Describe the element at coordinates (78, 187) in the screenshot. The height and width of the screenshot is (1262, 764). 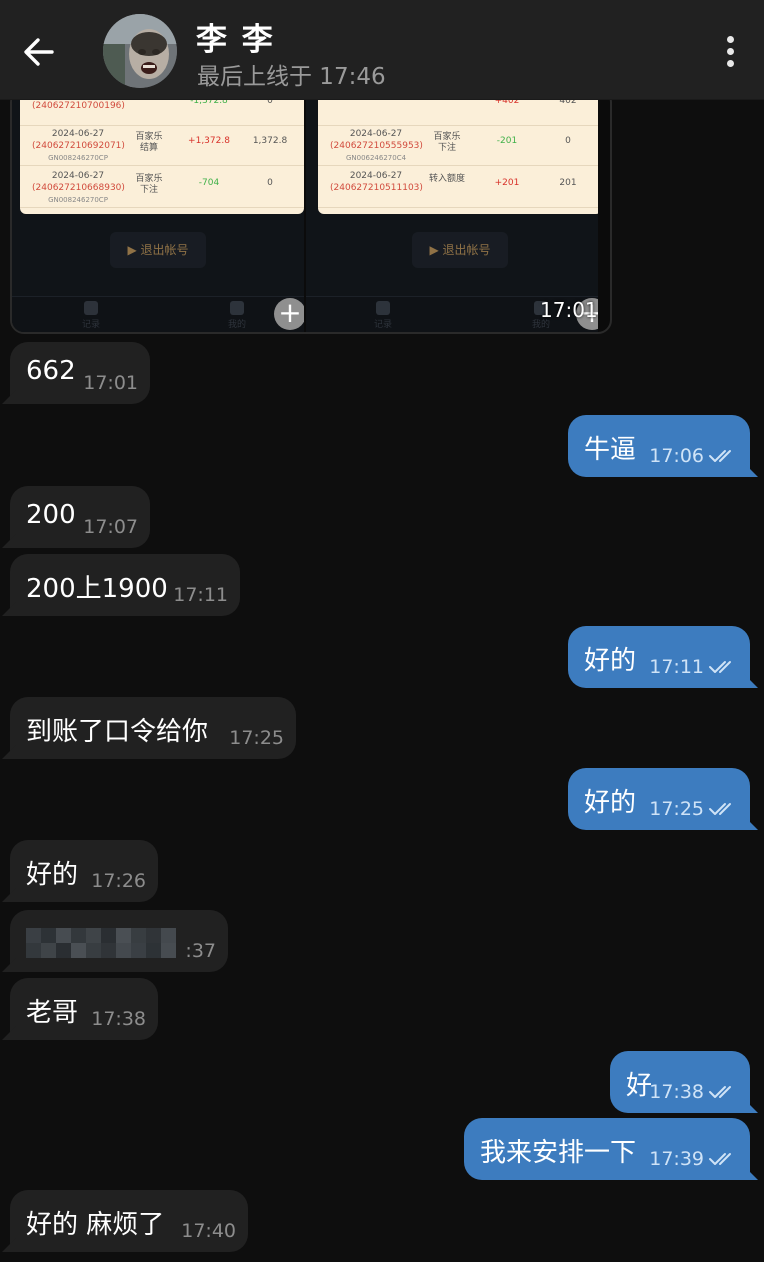
I see `transaction-date: 2024-06-27 (240627210668930) GN008246270CP` at that location.